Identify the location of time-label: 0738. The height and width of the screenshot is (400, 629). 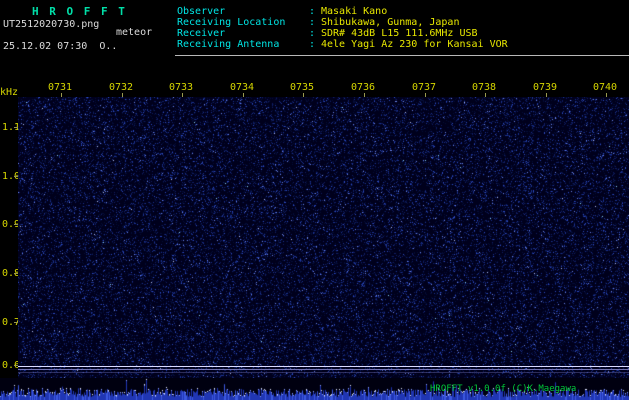
(484, 87).